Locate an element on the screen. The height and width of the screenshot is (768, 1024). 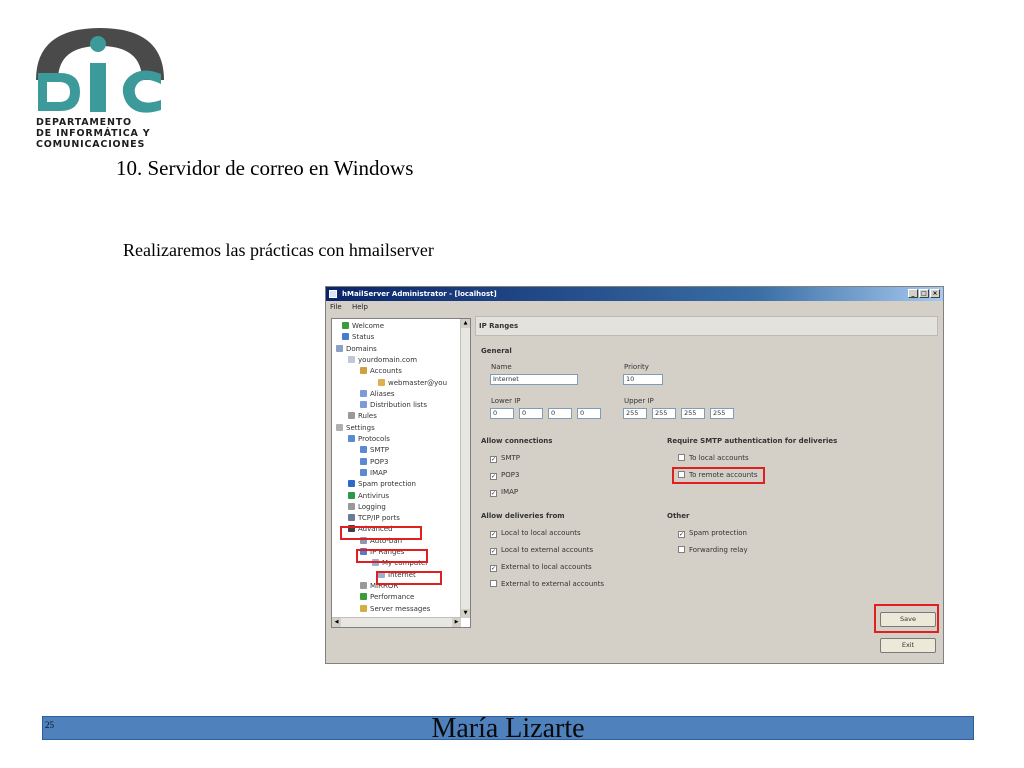
menubar: File Help is located at coordinates (634, 307).